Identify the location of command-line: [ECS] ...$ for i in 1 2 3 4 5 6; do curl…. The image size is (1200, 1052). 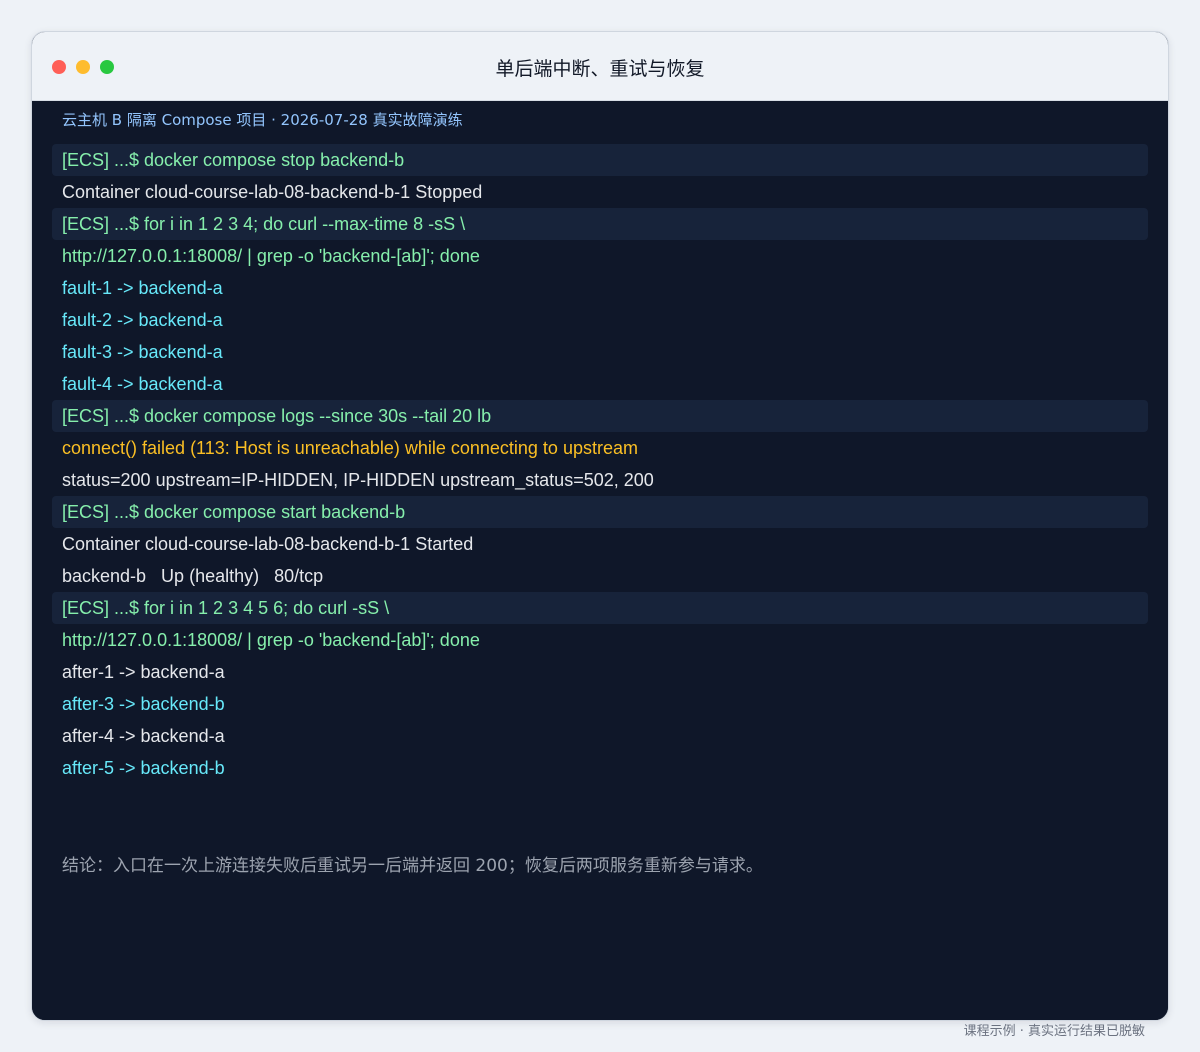
(600, 608).